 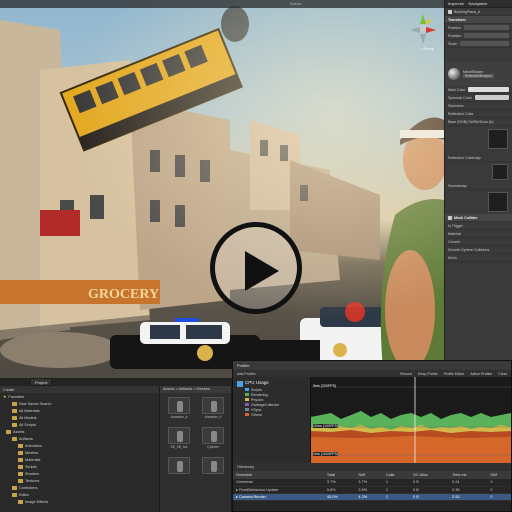 I want to click on create-button: Create, so click(x=79, y=389).